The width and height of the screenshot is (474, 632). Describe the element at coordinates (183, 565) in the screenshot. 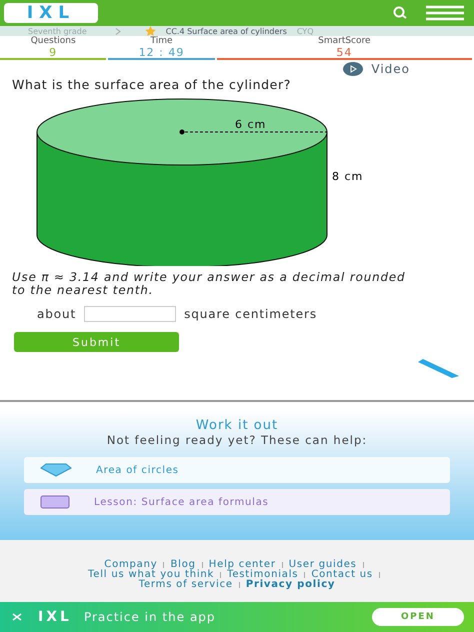

I see `footer-link: Blog` at that location.